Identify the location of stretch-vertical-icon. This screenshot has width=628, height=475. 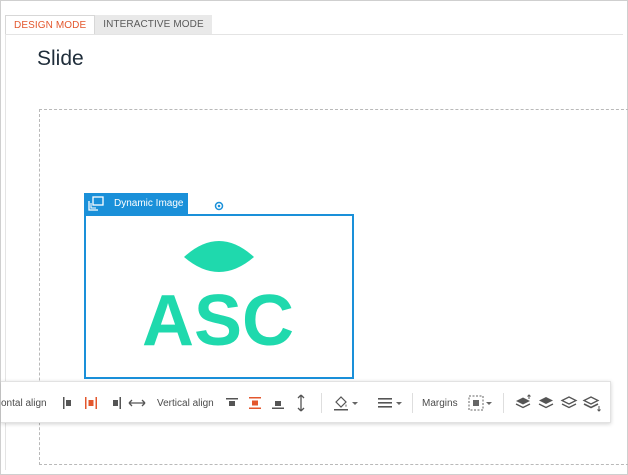
(301, 403).